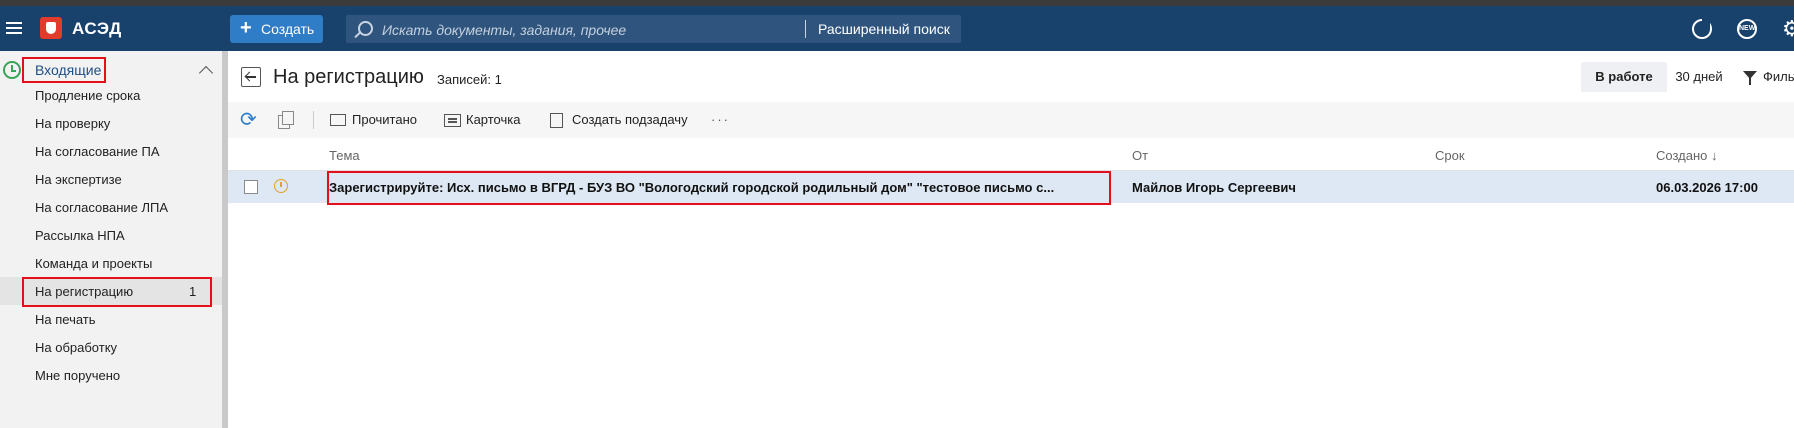 This screenshot has width=1794, height=428. Describe the element at coordinates (452, 120) in the screenshot. I see `card-icon` at that location.